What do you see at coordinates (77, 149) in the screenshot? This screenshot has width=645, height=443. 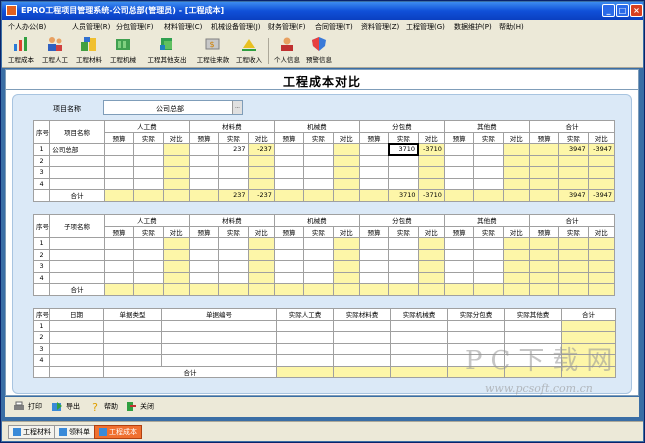 I see `row-project-name: 公司总部` at bounding box center [77, 149].